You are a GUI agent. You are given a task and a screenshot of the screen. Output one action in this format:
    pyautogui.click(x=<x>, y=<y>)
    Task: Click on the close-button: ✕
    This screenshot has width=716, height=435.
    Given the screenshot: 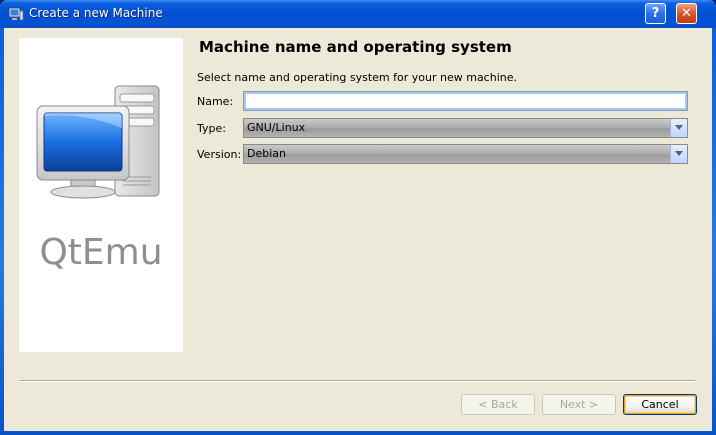 What is the action you would take?
    pyautogui.click(x=686, y=13)
    